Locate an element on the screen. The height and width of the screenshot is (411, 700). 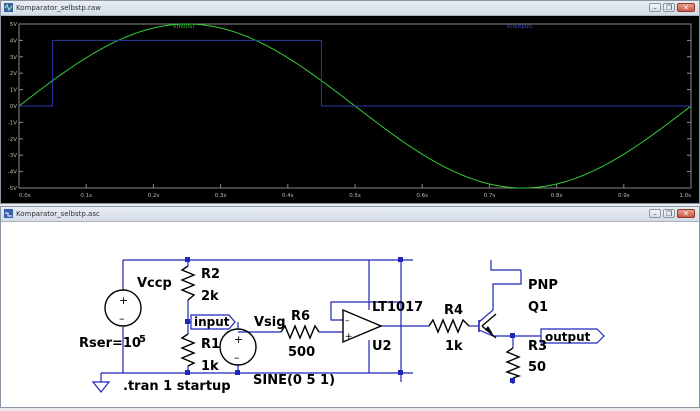
opamp-minus-pin: – is located at coordinates (347, 321).